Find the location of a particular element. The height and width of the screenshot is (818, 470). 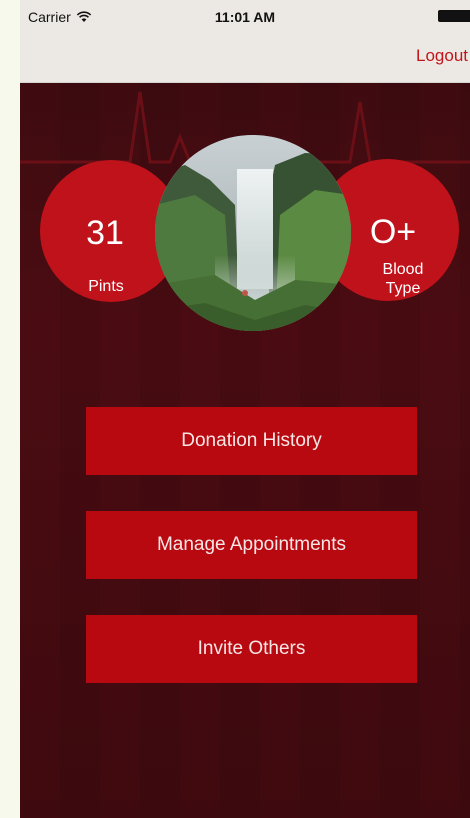

status-bar: Carrier 11:01 AM is located at coordinates (245, 17).